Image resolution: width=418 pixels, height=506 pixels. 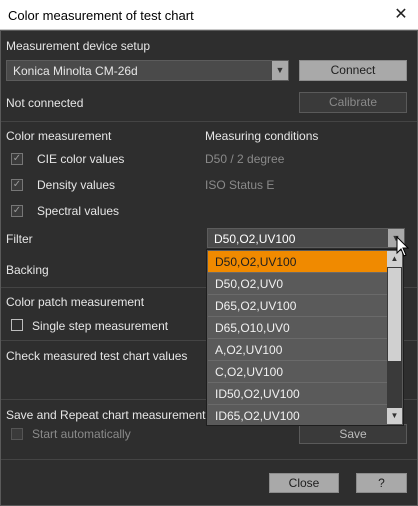 What do you see at coordinates (209, 15) in the screenshot?
I see `title-bar: Color measurement of test chart ✕` at bounding box center [209, 15].